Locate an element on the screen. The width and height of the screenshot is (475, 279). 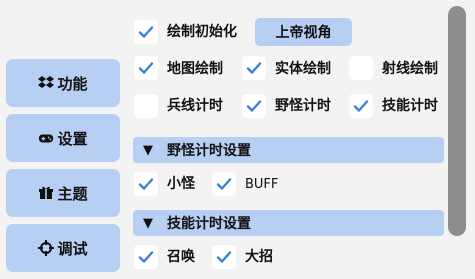
section-title: 技能计时设置 is located at coordinates (209, 224).